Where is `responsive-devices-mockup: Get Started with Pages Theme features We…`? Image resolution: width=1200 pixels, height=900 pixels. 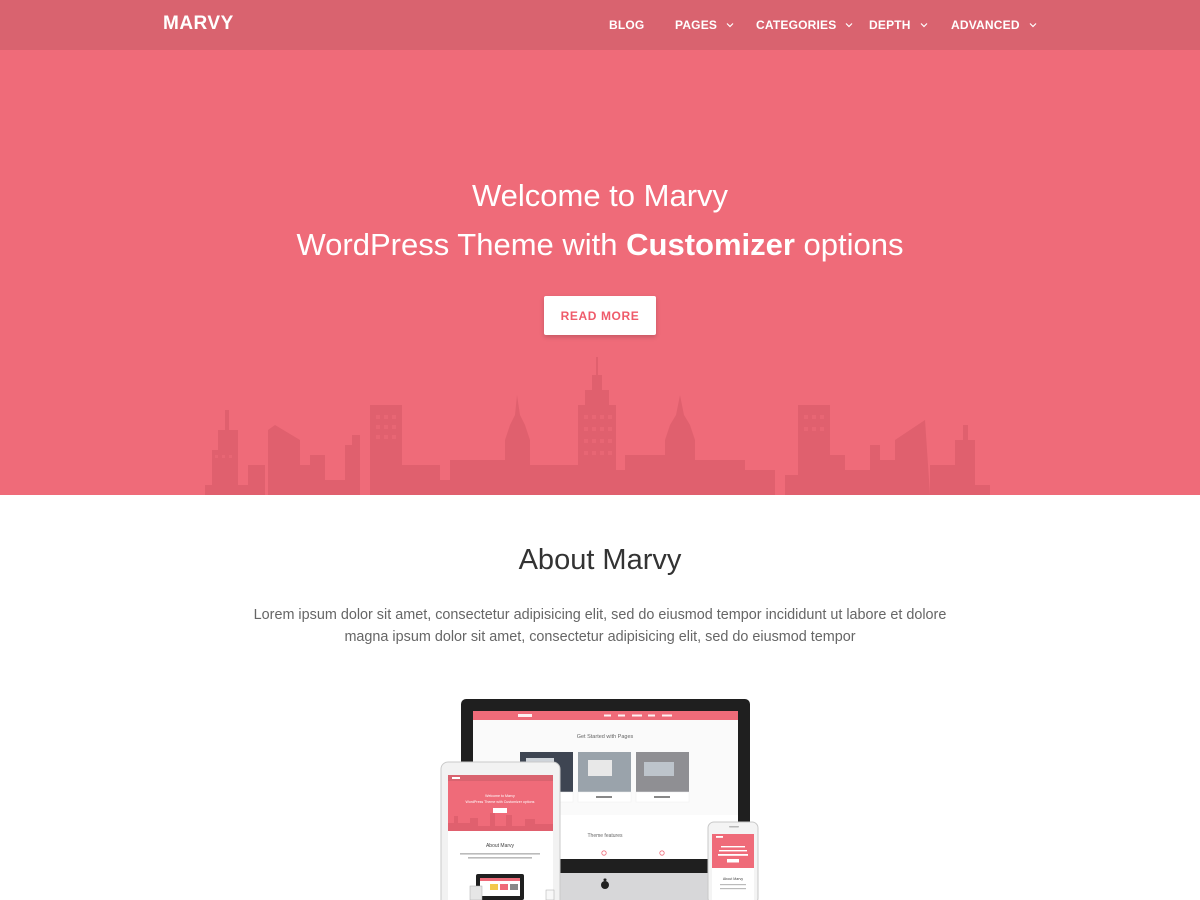
responsive-devices-mockup: Get Started with Pages Theme features We… is located at coordinates (599, 799).